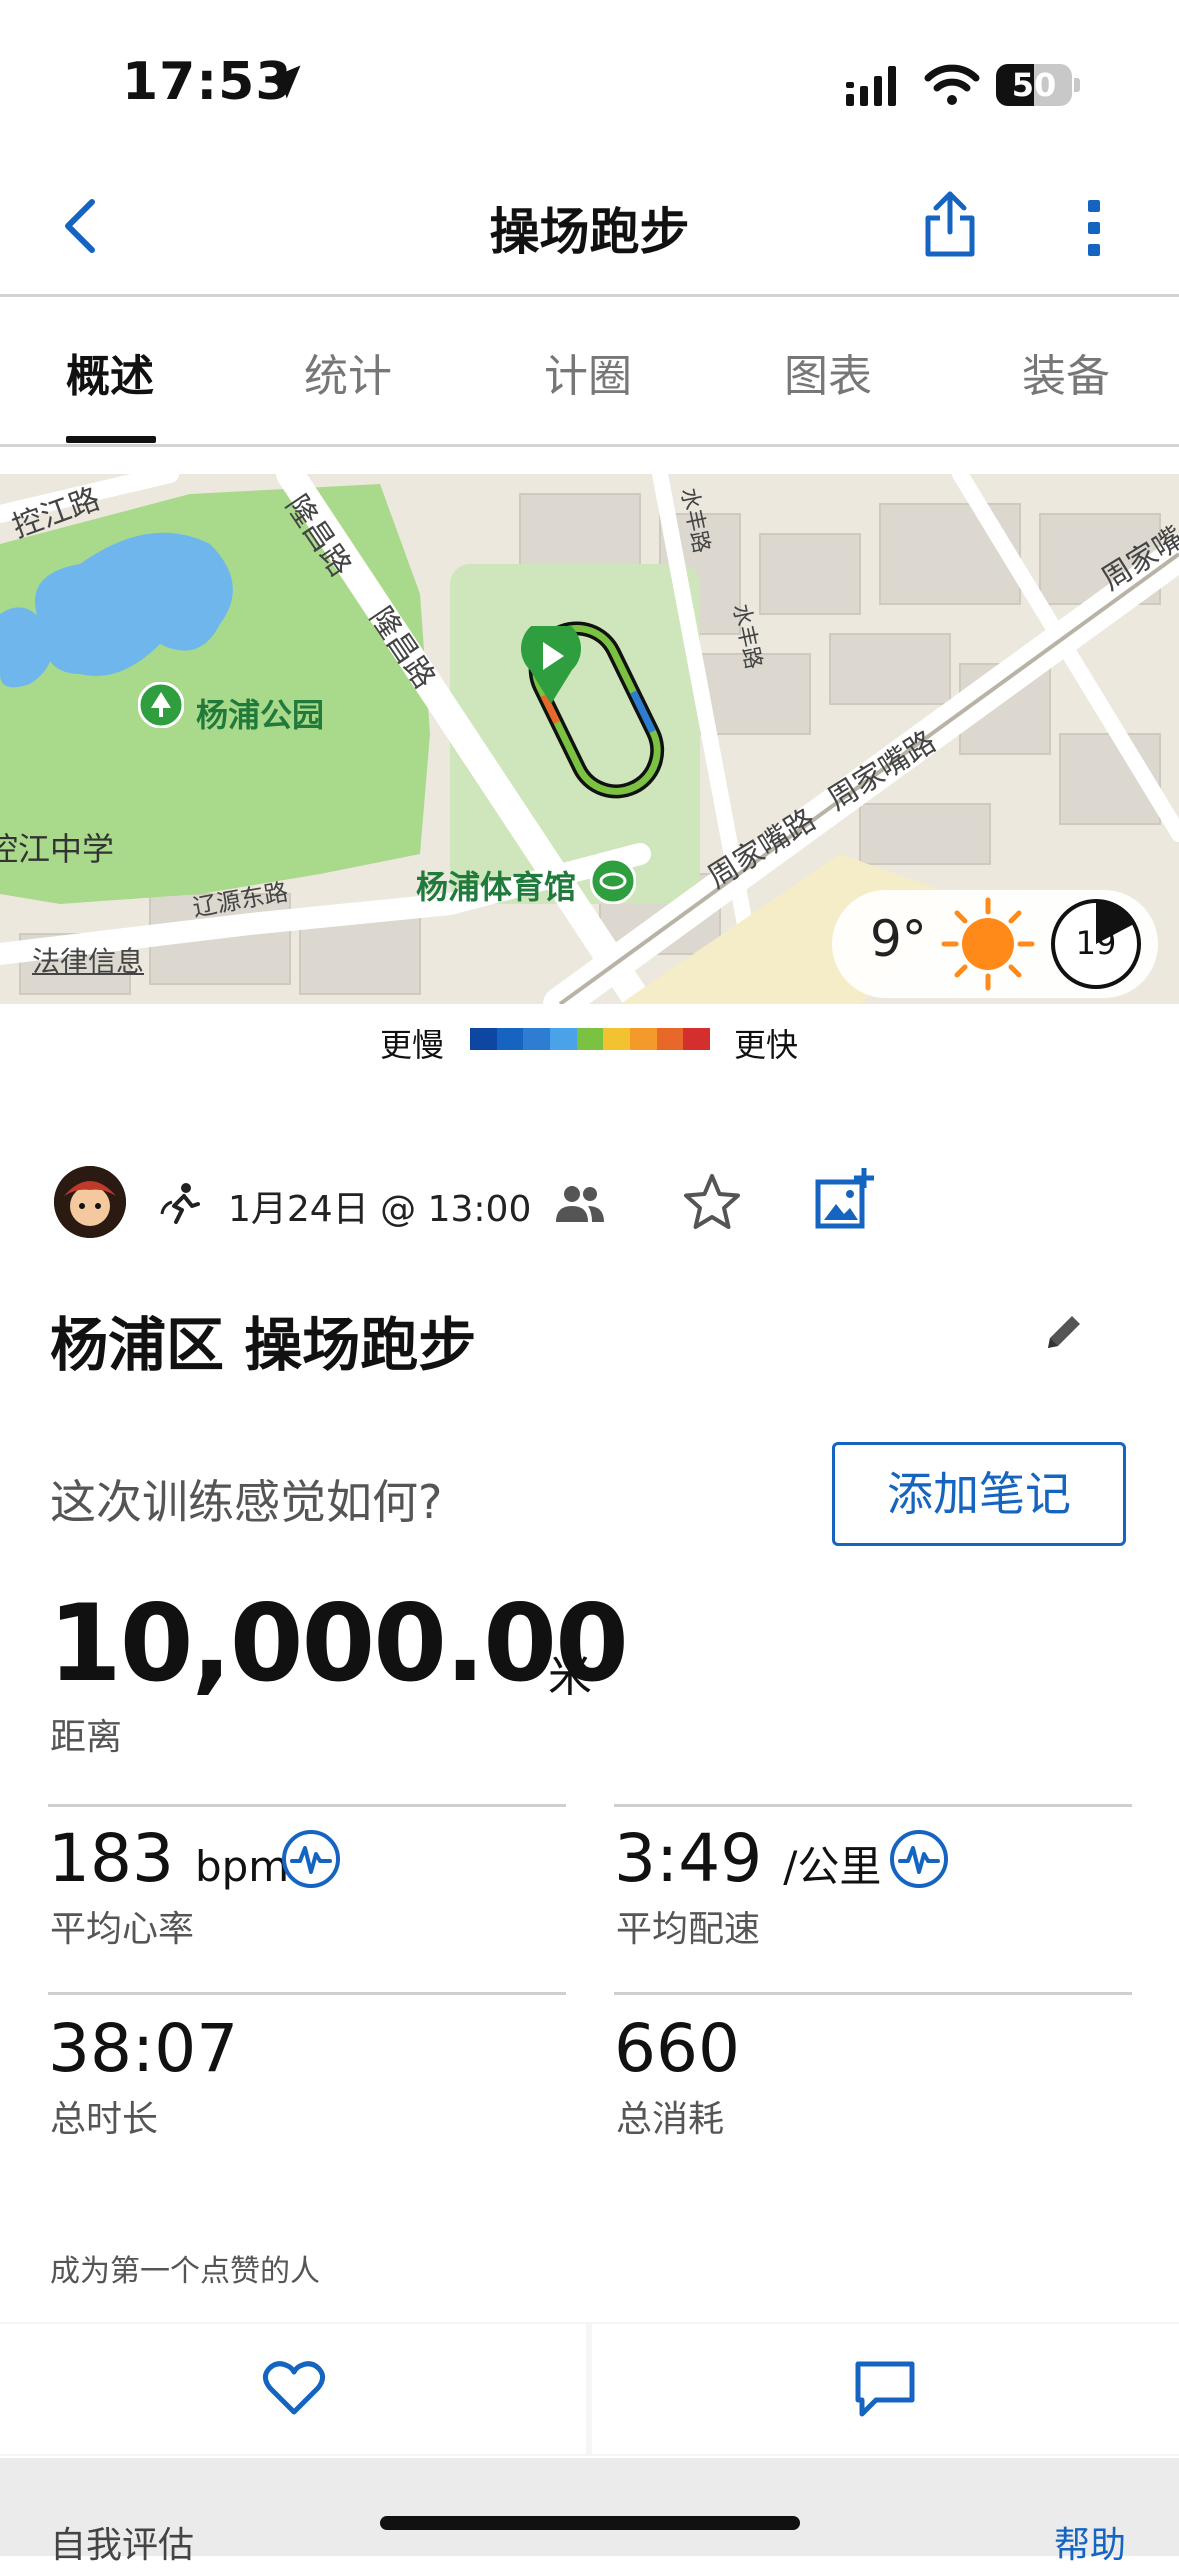  I want to click on activity-date: 1月24日 @ 13:00, so click(380, 1209).